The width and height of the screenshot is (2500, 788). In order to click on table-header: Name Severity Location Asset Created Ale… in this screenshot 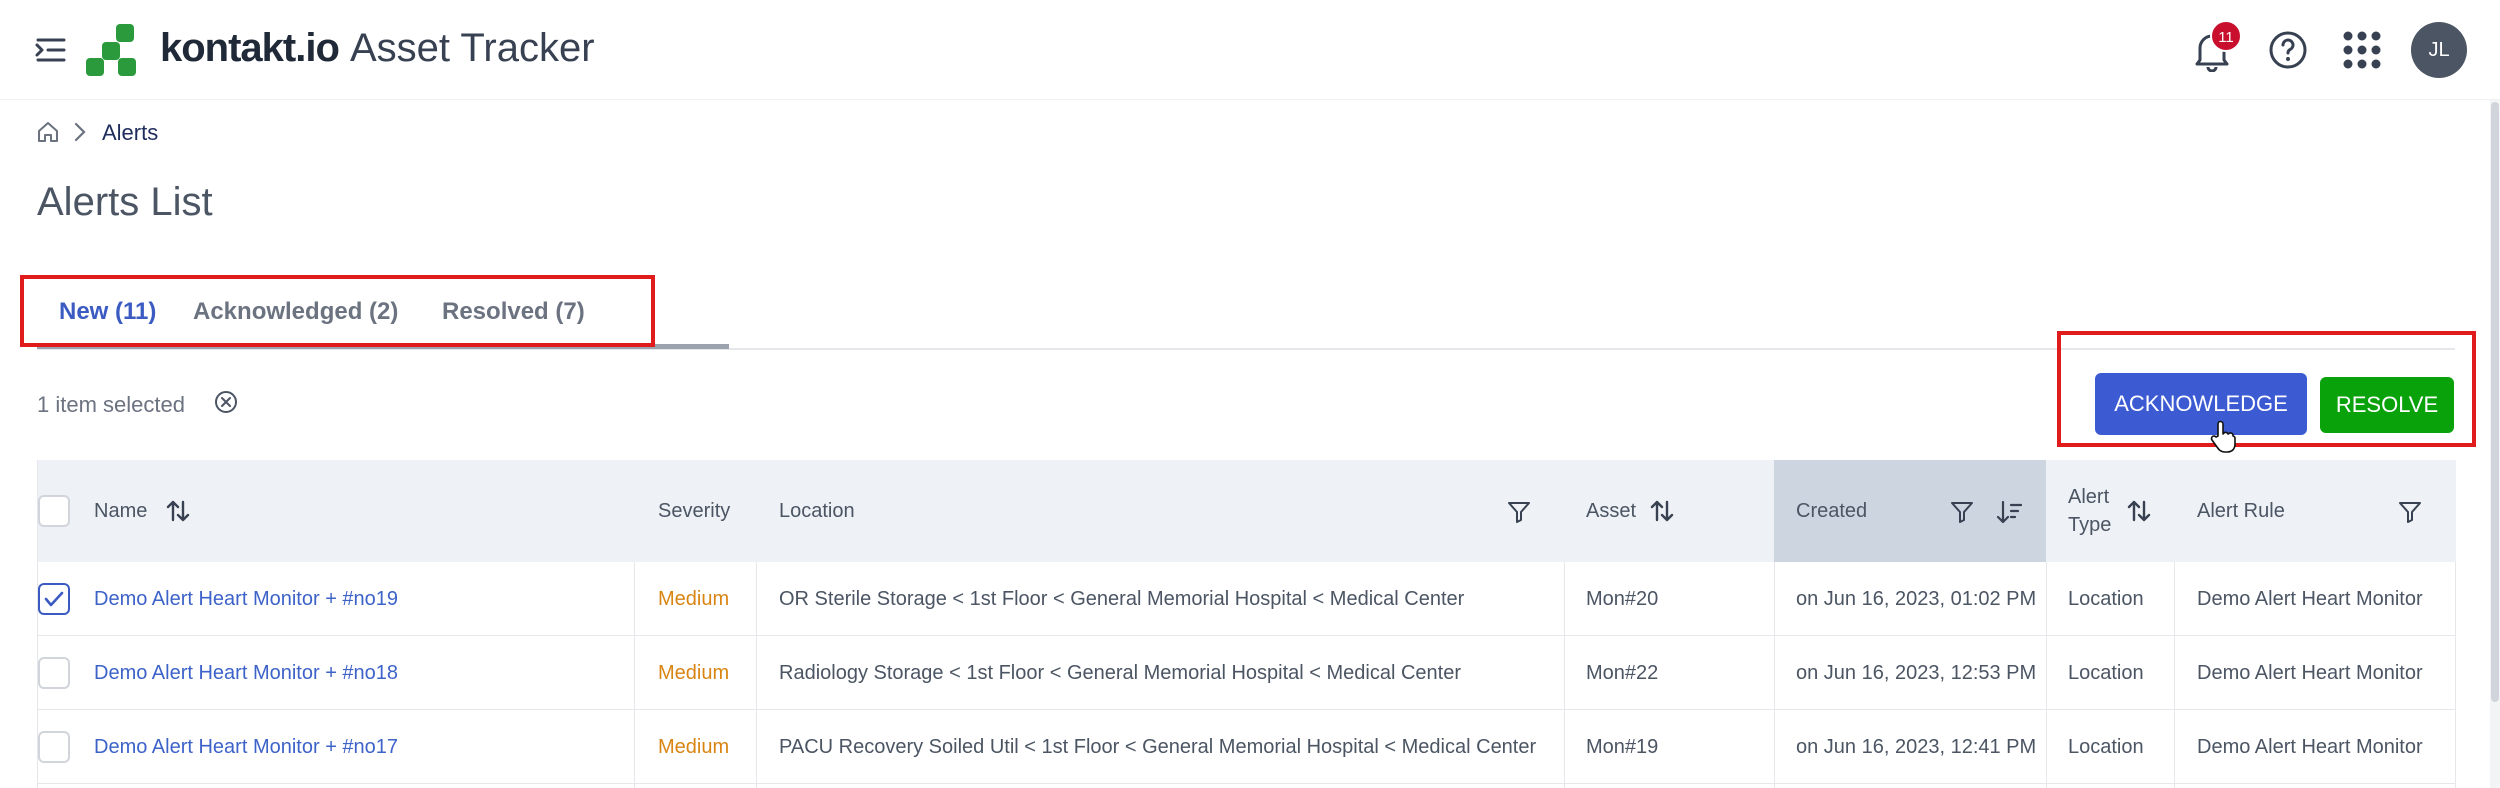, I will do `click(1247, 511)`.